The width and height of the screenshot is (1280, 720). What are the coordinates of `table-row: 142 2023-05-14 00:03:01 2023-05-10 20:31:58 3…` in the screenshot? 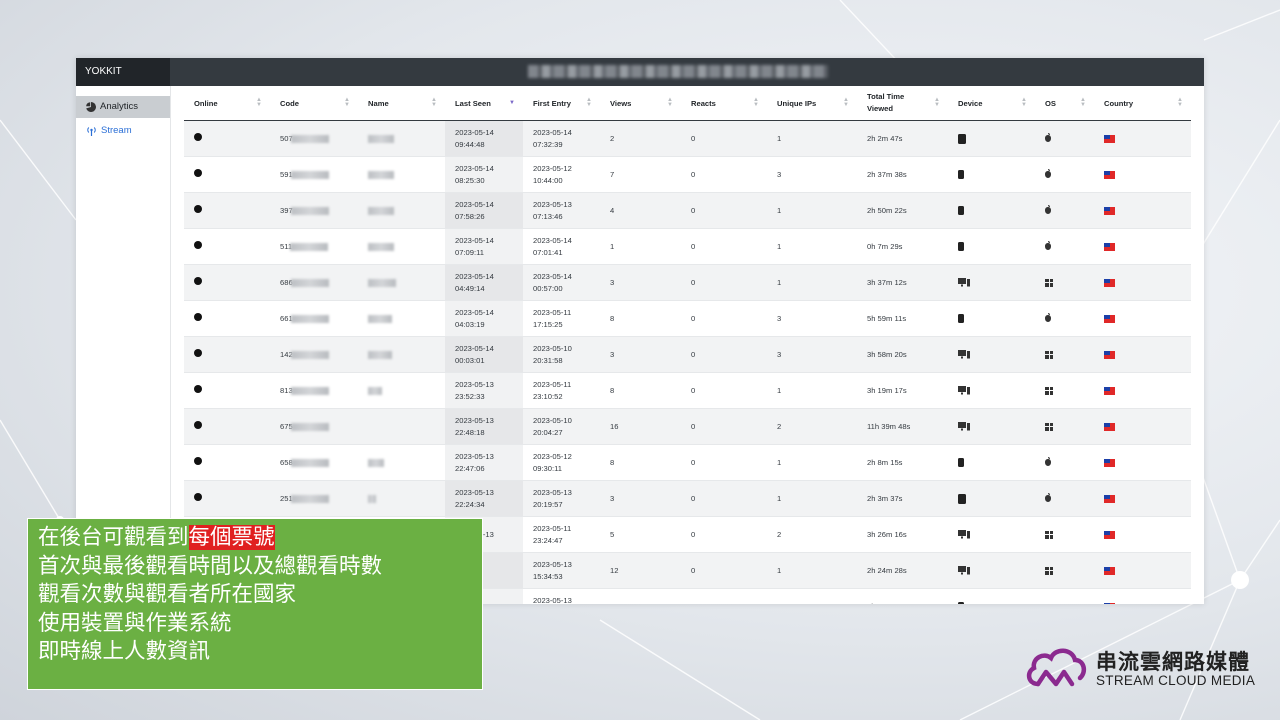 It's located at (687, 354).